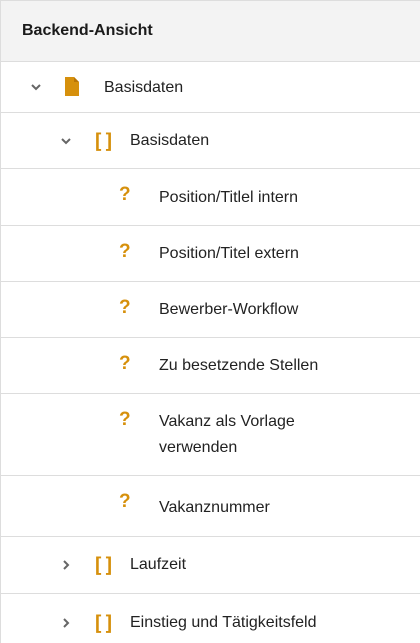  What do you see at coordinates (227, 421) in the screenshot?
I see `tree-field-label-line1: Vakanz als Vorlage` at bounding box center [227, 421].